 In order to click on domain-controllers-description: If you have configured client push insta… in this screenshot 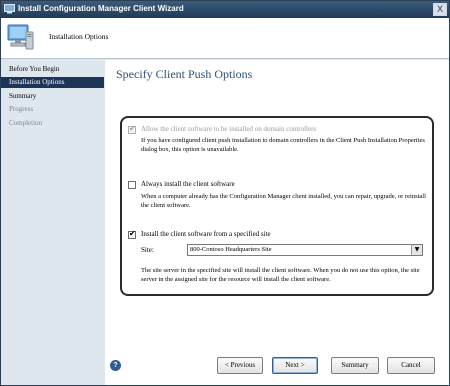, I will do `click(283, 145)`.